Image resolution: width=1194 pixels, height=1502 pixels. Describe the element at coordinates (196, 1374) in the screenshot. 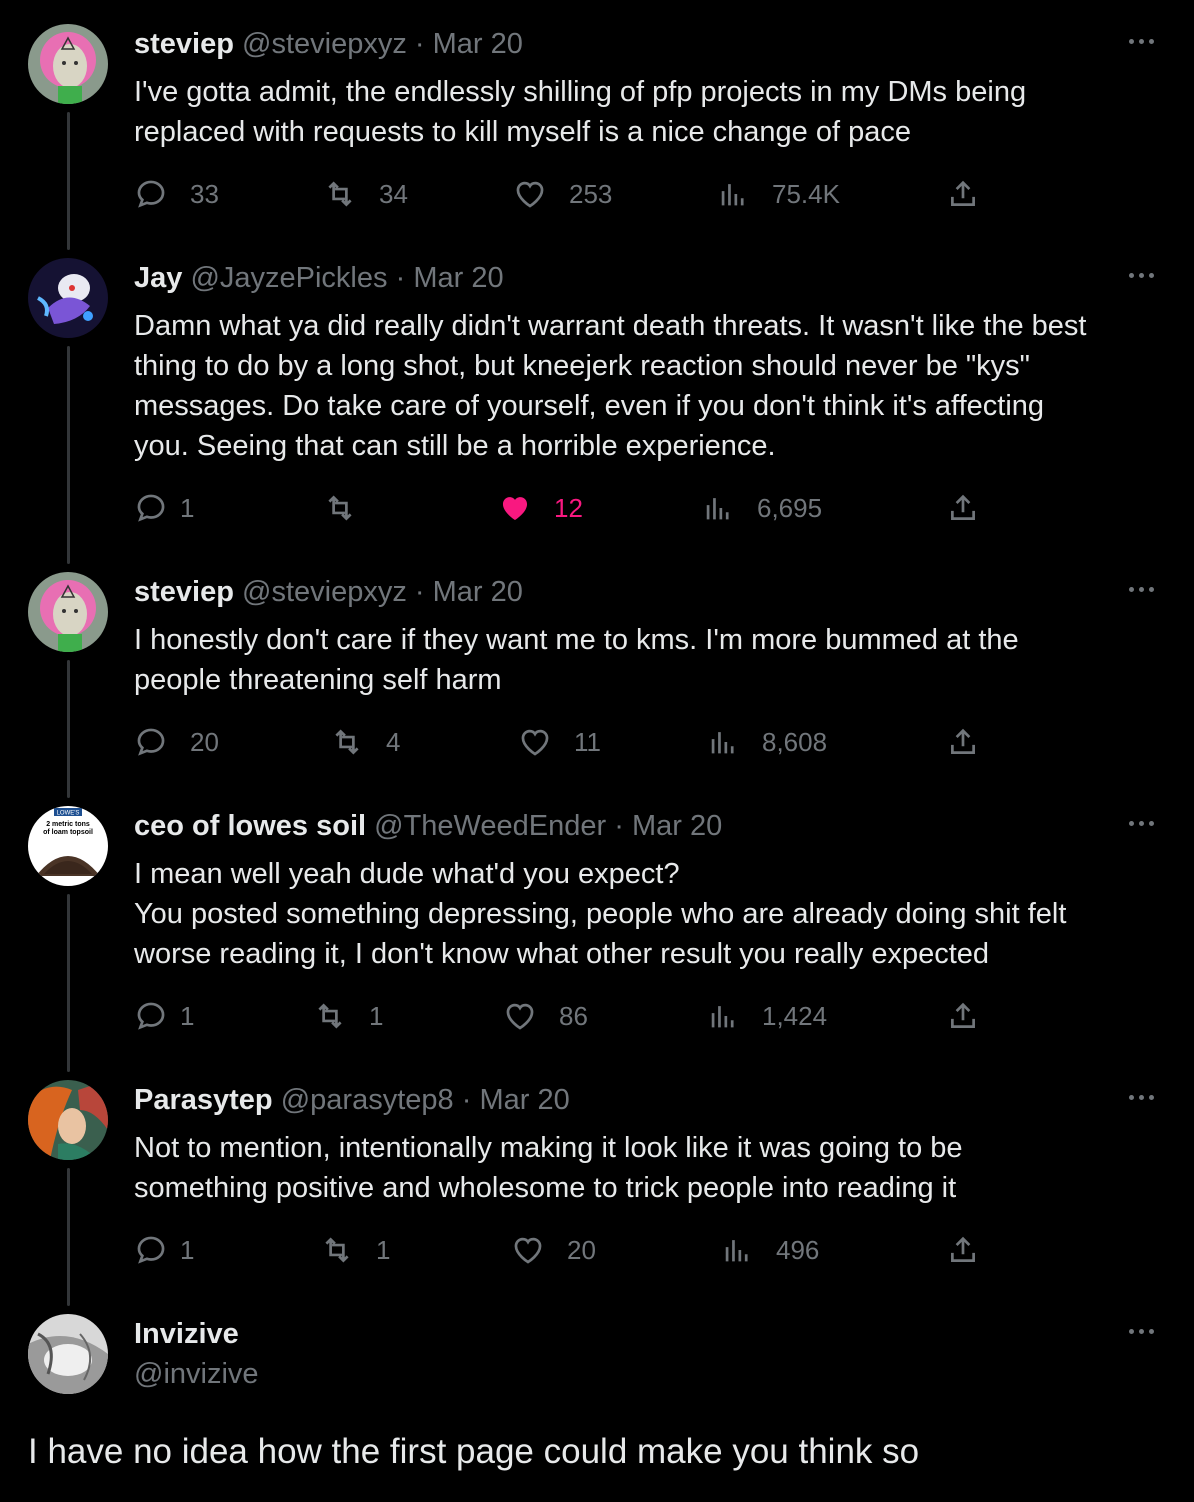

I see `handle: @invizive` at that location.